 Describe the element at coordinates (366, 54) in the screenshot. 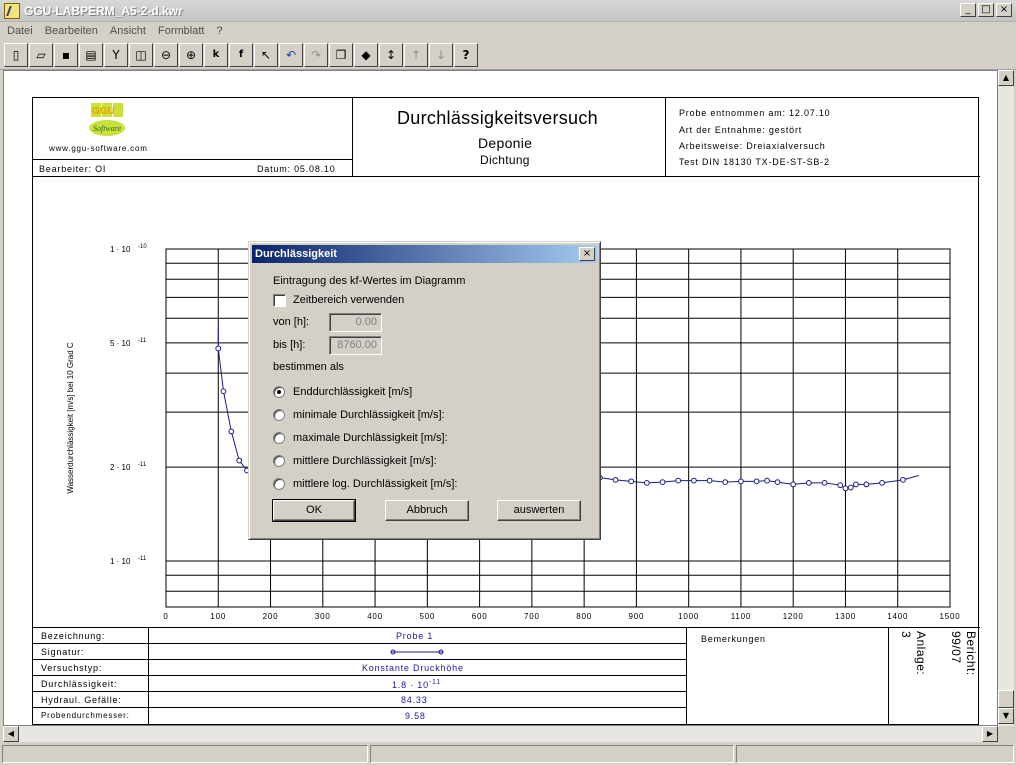

I see `move-icon: ◆` at that location.